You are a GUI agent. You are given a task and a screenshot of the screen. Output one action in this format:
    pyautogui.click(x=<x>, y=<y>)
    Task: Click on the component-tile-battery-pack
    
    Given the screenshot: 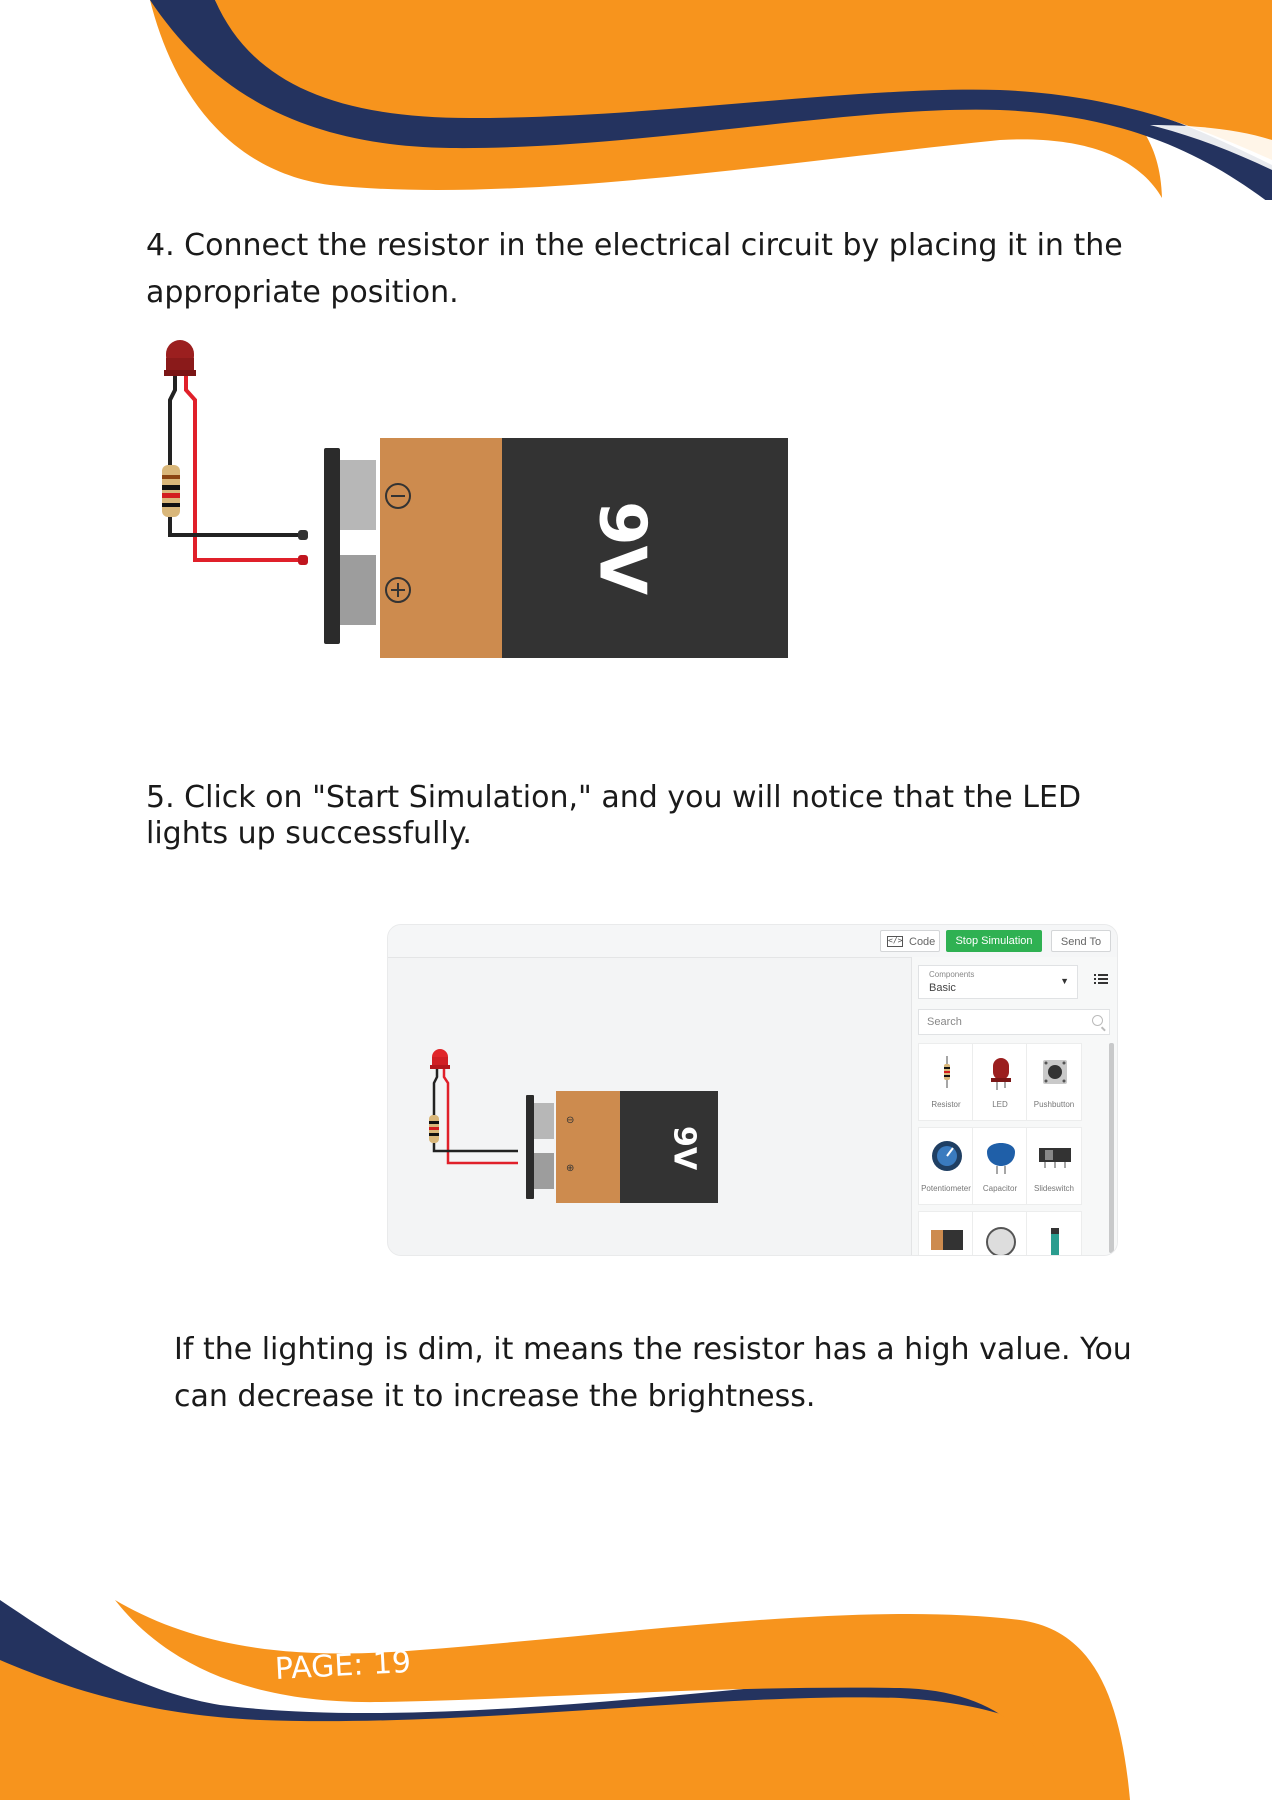 What is the action you would take?
    pyautogui.click(x=1054, y=1233)
    